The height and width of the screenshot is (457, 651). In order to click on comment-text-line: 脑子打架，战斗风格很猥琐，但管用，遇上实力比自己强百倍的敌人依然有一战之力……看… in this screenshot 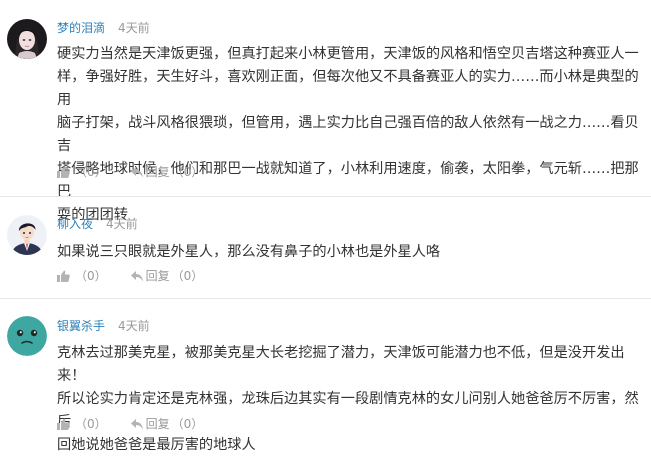, I will do `click(348, 134)`.